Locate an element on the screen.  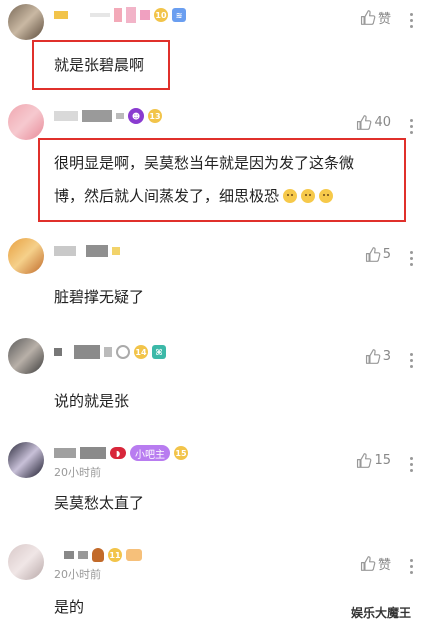
like-count: 5 is located at coordinates (386, 254).